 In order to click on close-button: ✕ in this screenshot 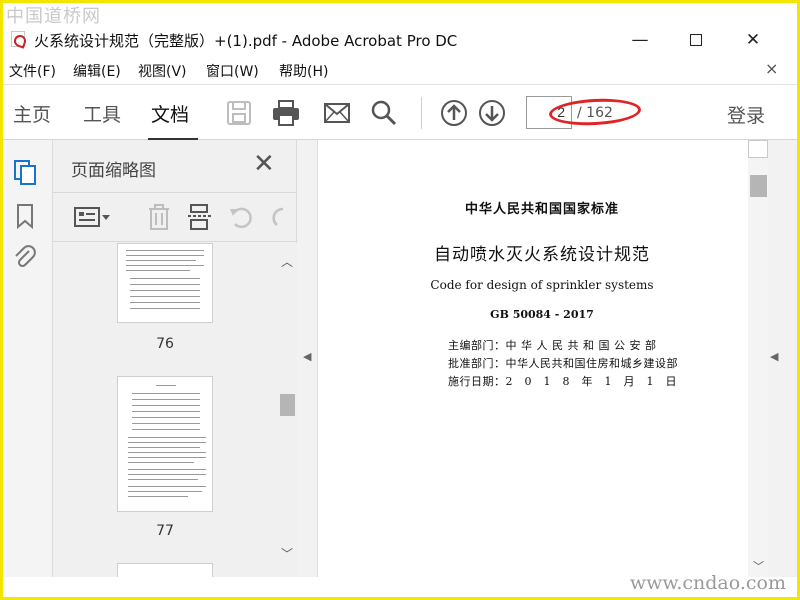, I will do `click(753, 40)`.